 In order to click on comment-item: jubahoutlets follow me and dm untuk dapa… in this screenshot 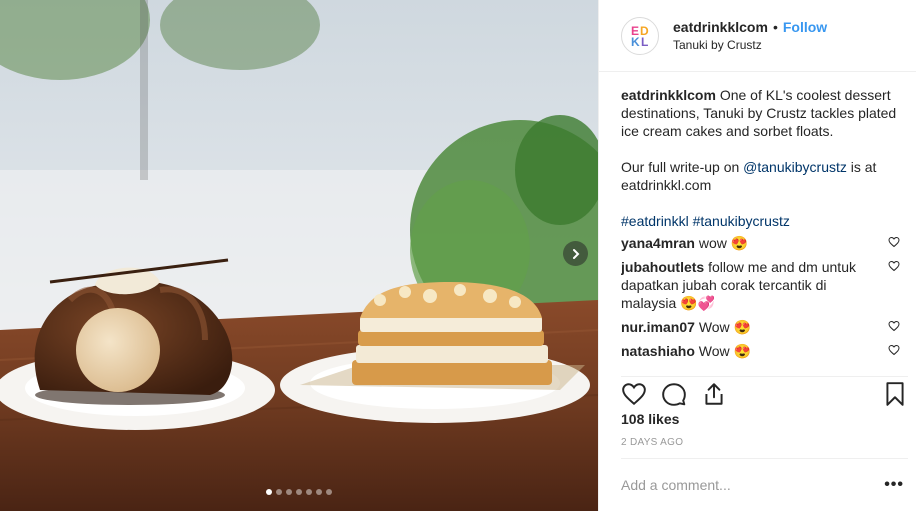, I will do `click(760, 285)`.